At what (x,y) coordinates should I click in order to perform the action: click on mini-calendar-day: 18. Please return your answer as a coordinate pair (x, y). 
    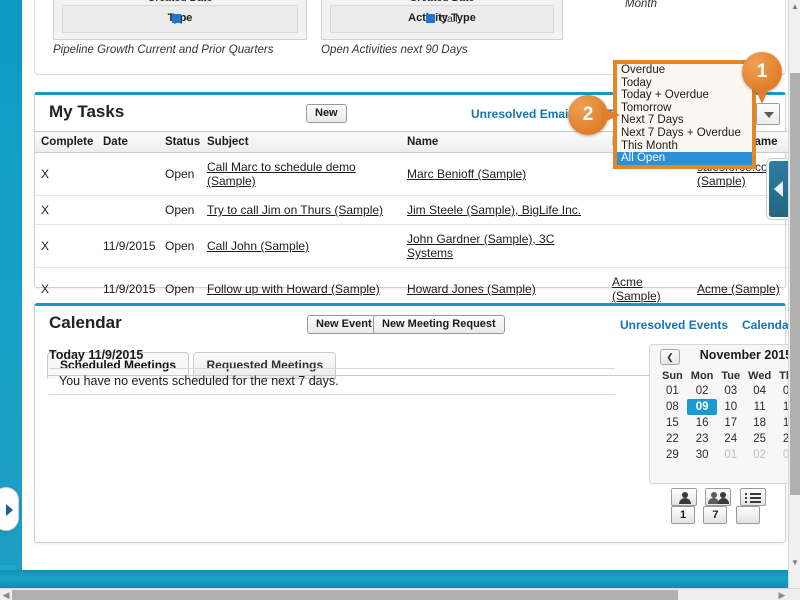
    Looking at the image, I should click on (759, 423).